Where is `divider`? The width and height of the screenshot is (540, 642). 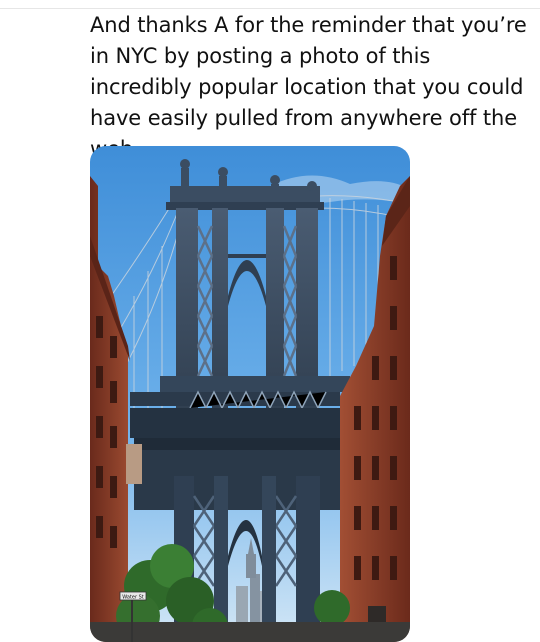
divider is located at coordinates (270, 8).